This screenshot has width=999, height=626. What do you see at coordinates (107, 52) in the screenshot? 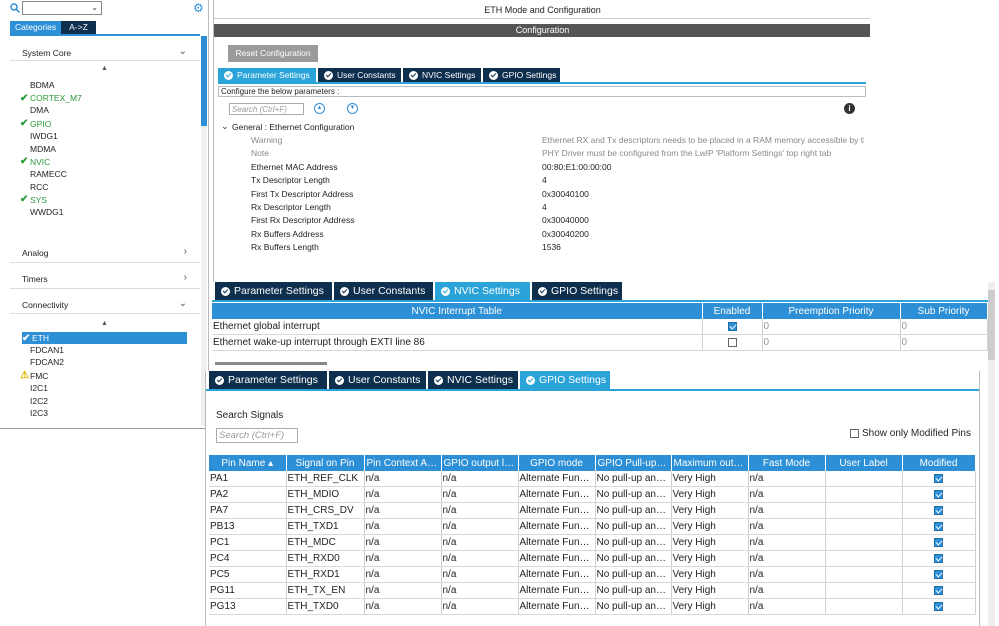
I see `section-system-core: System Core ⌄` at bounding box center [107, 52].